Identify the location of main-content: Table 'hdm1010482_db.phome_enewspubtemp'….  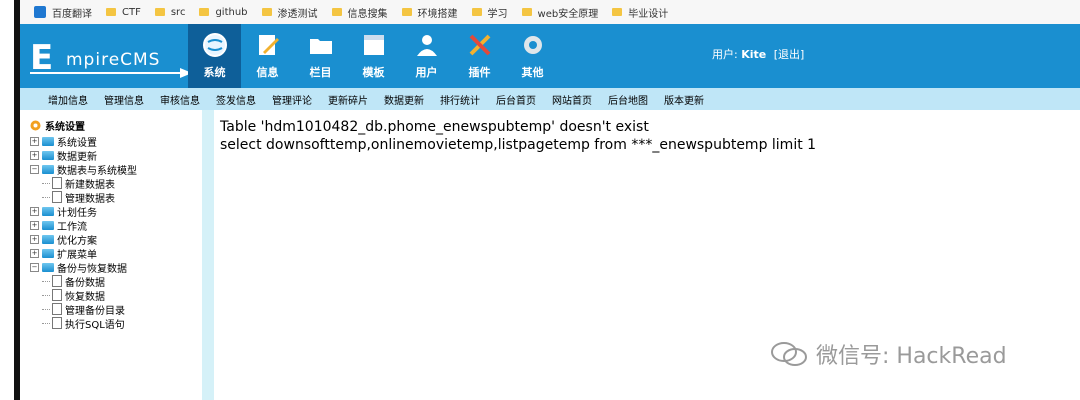
(640, 136).